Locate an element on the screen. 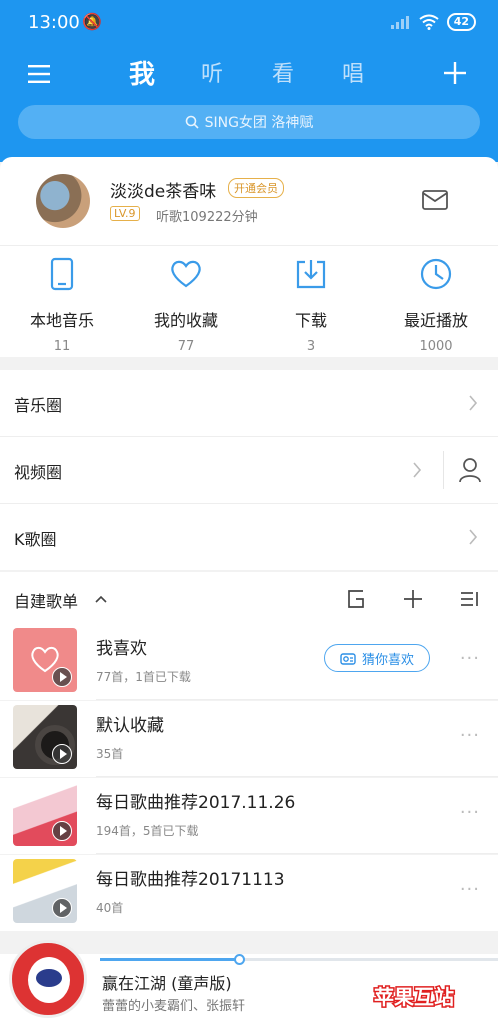 The image size is (498, 1020). guess-you-like-button: 猜你喜欢 is located at coordinates (377, 658).